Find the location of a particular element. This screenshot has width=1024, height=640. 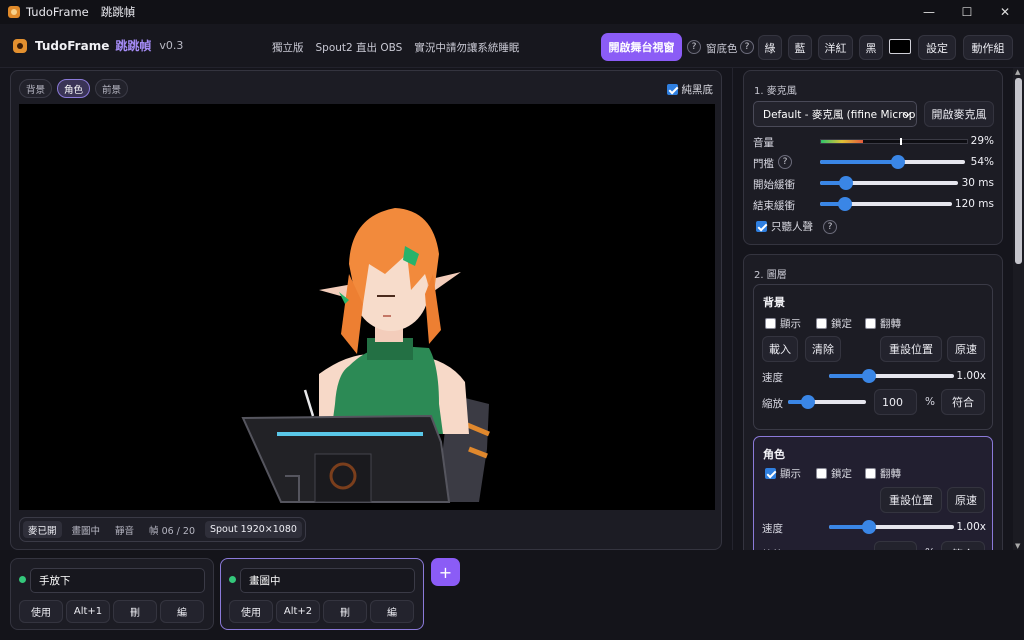

bg-flip-toggle: 翻轉 is located at coordinates (883, 323).